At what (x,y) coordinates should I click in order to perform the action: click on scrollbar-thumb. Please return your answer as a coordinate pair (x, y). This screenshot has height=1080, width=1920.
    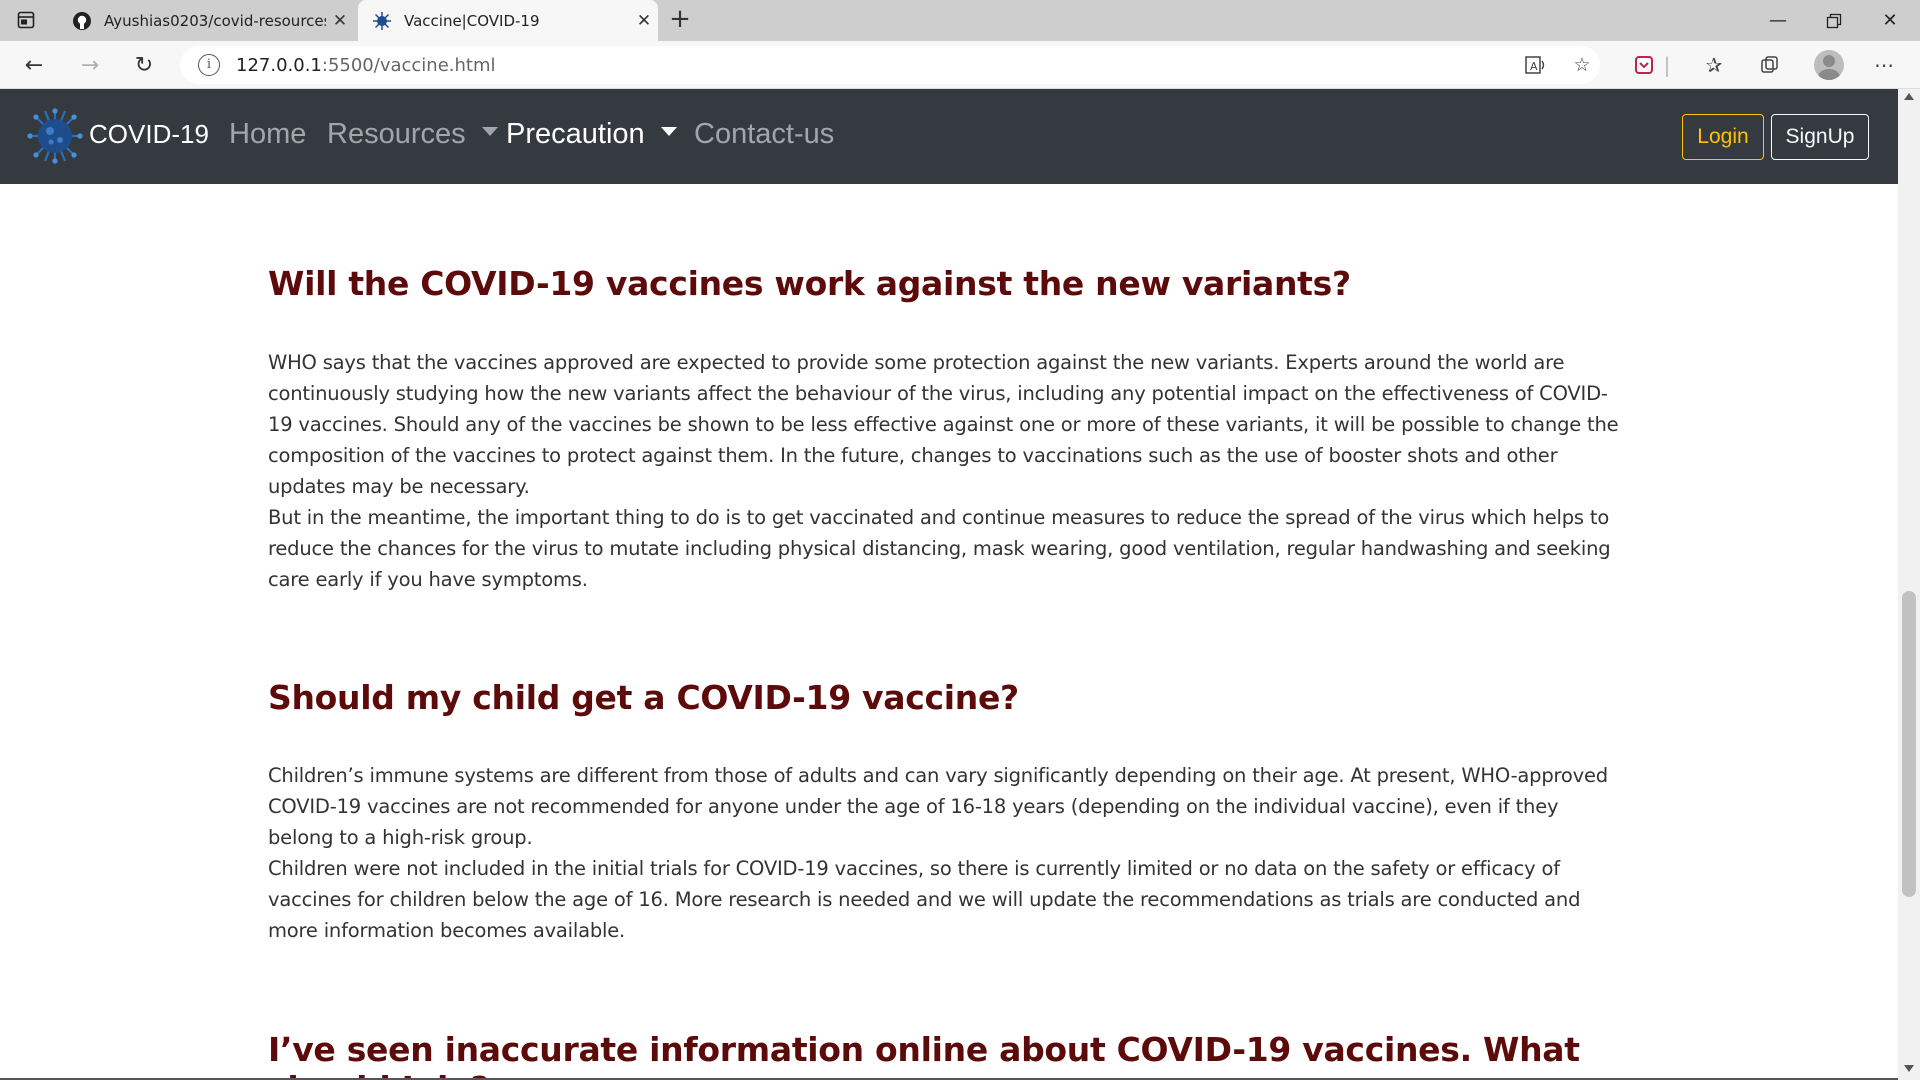
    Looking at the image, I should click on (1909, 744).